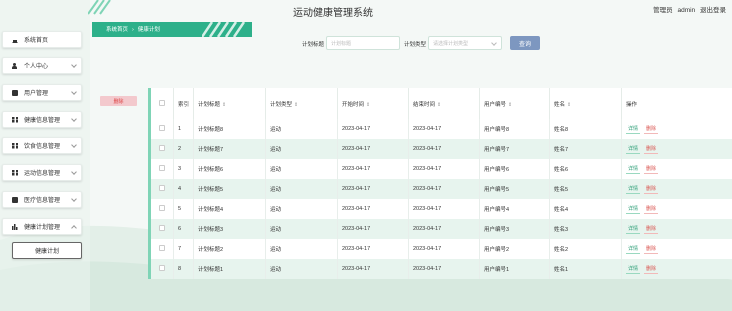  What do you see at coordinates (301, 169) in the screenshot?
I see `cell-type: 运动` at bounding box center [301, 169].